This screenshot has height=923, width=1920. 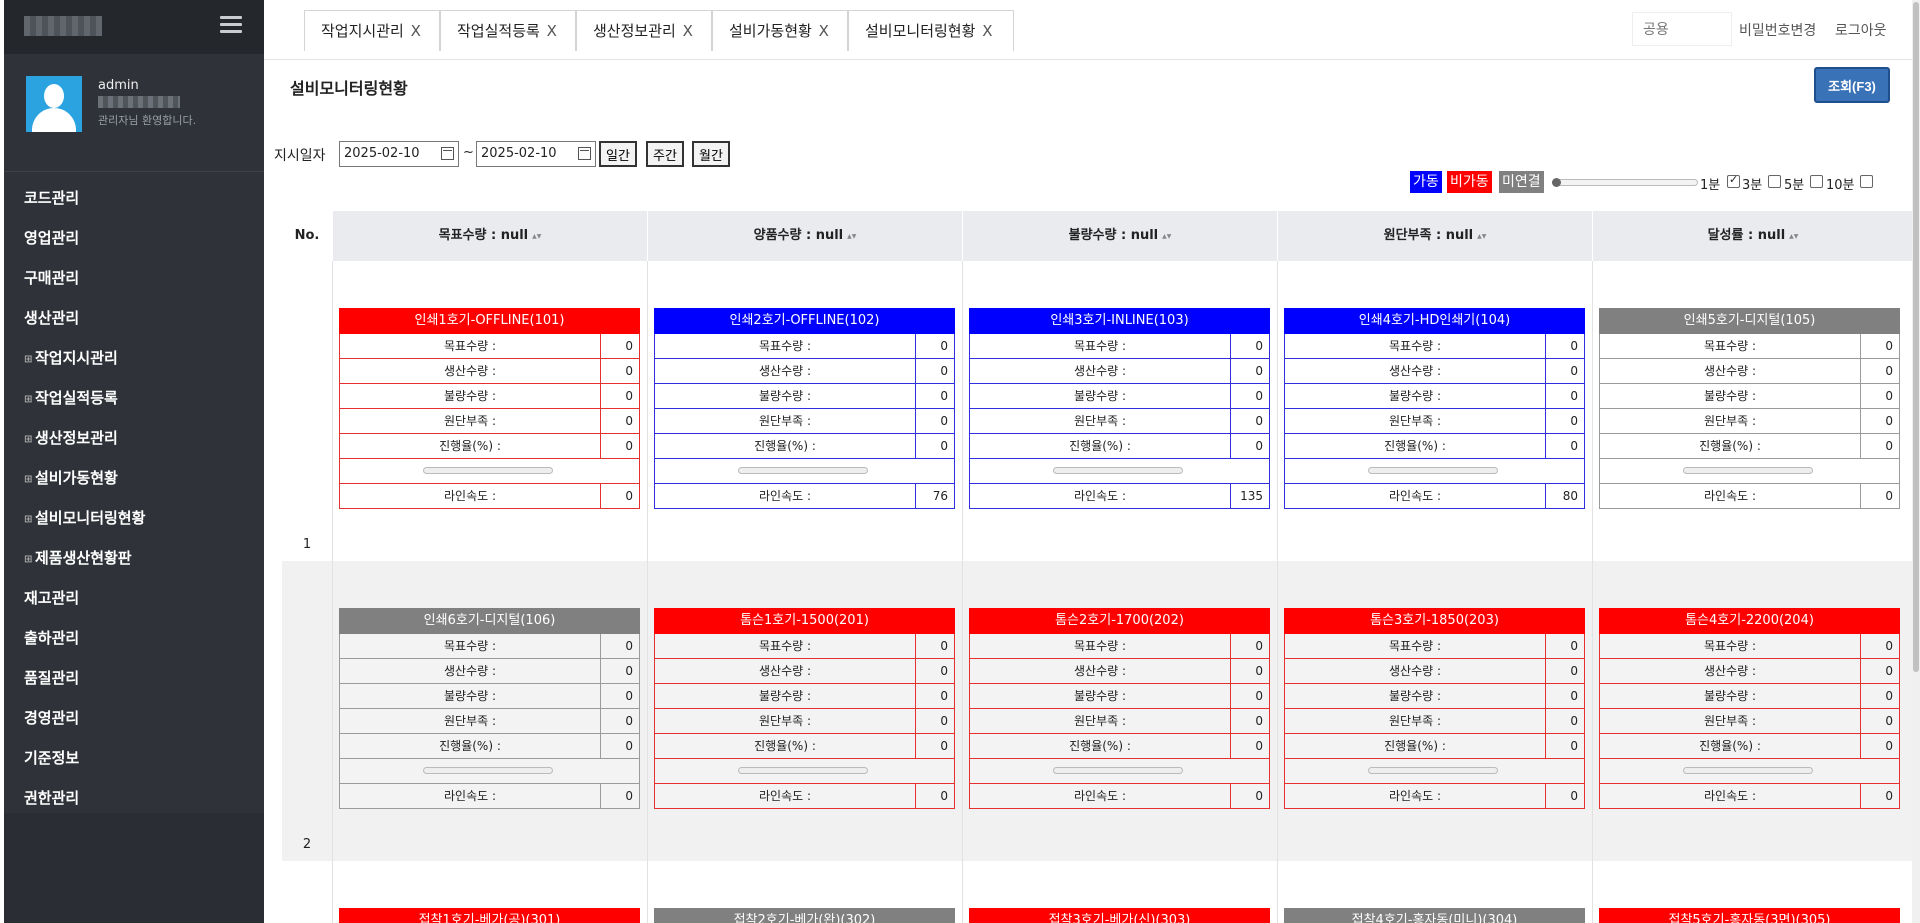 I want to click on speed-value: 76, so click(x=940, y=496).